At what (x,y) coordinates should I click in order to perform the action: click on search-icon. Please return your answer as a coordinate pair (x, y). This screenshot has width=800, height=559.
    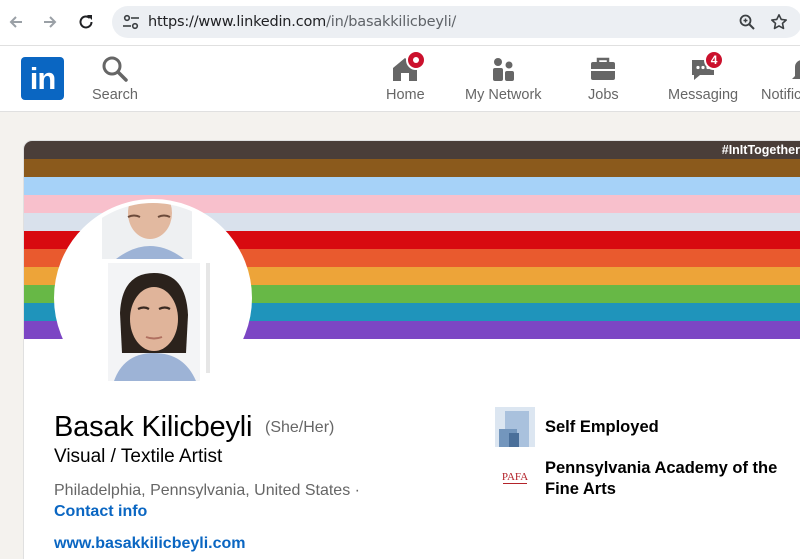
    Looking at the image, I should click on (115, 69).